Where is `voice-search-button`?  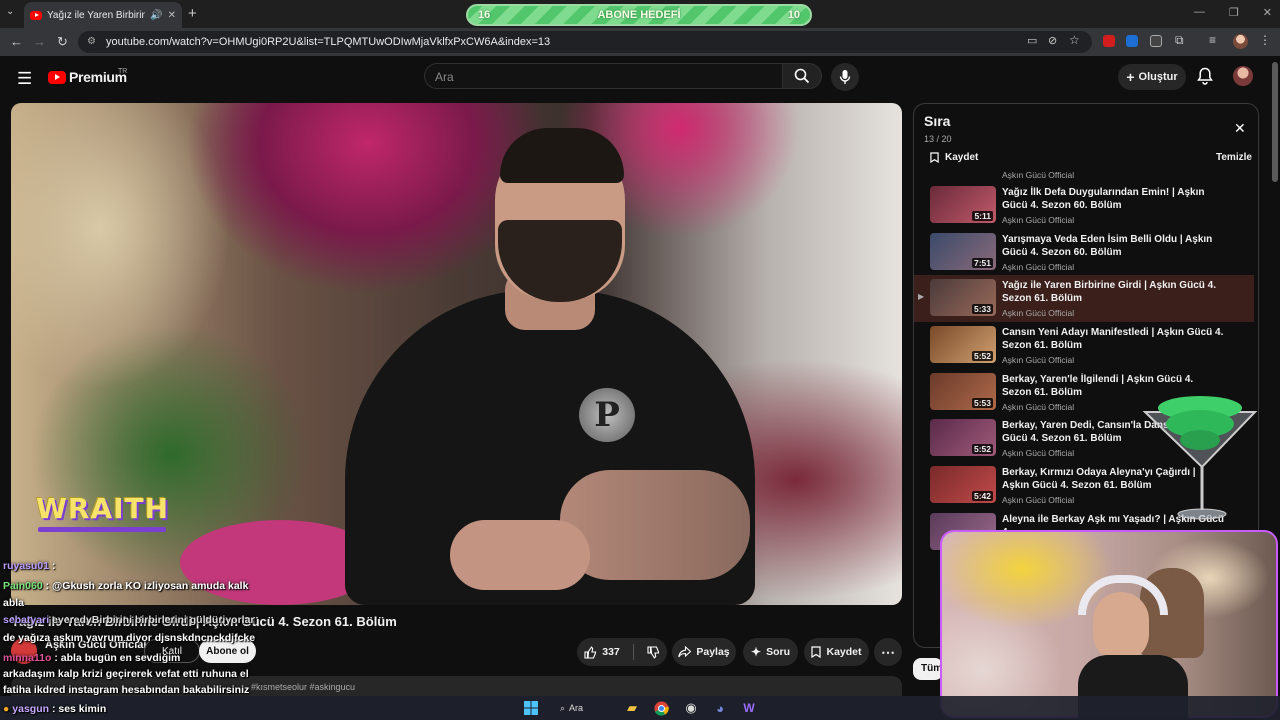 voice-search-button is located at coordinates (845, 77).